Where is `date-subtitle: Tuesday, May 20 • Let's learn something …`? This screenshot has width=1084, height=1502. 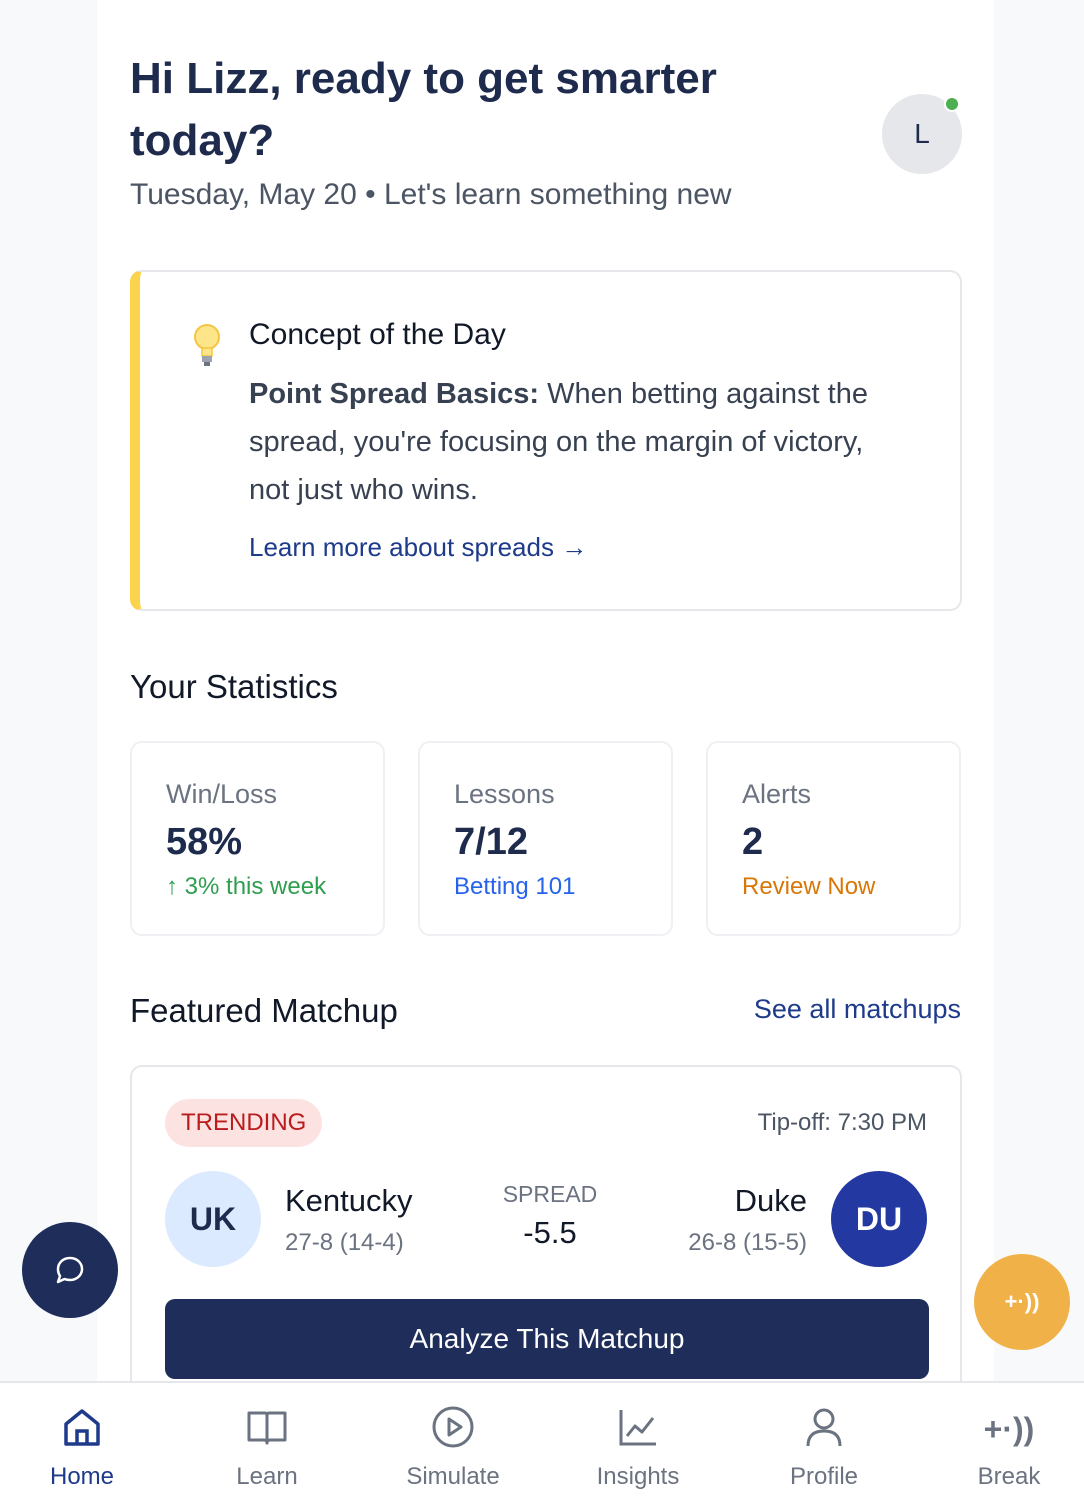
date-subtitle: Tuesday, May 20 • Let's learn something … is located at coordinates (431, 194).